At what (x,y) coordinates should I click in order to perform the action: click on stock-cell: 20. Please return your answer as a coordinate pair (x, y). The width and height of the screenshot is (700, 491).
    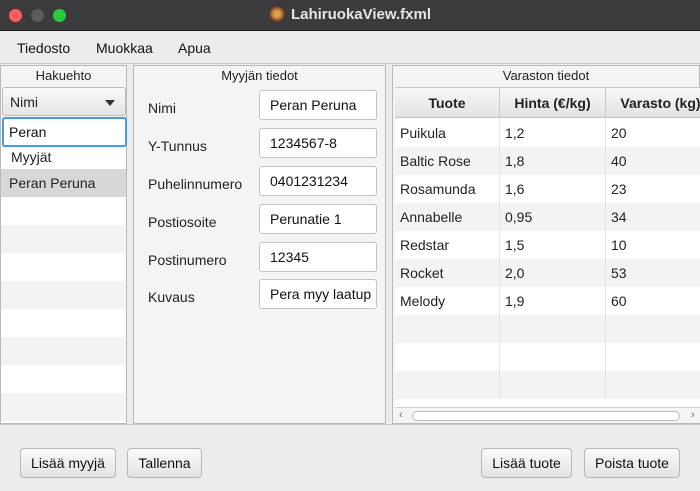
    Looking at the image, I should click on (653, 133).